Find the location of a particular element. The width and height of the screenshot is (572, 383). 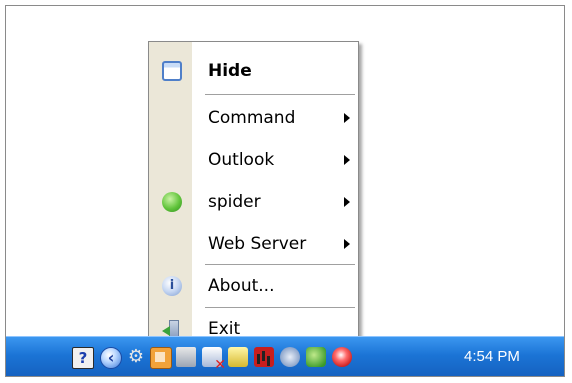

menu-item-command: Command is located at coordinates (253, 118).